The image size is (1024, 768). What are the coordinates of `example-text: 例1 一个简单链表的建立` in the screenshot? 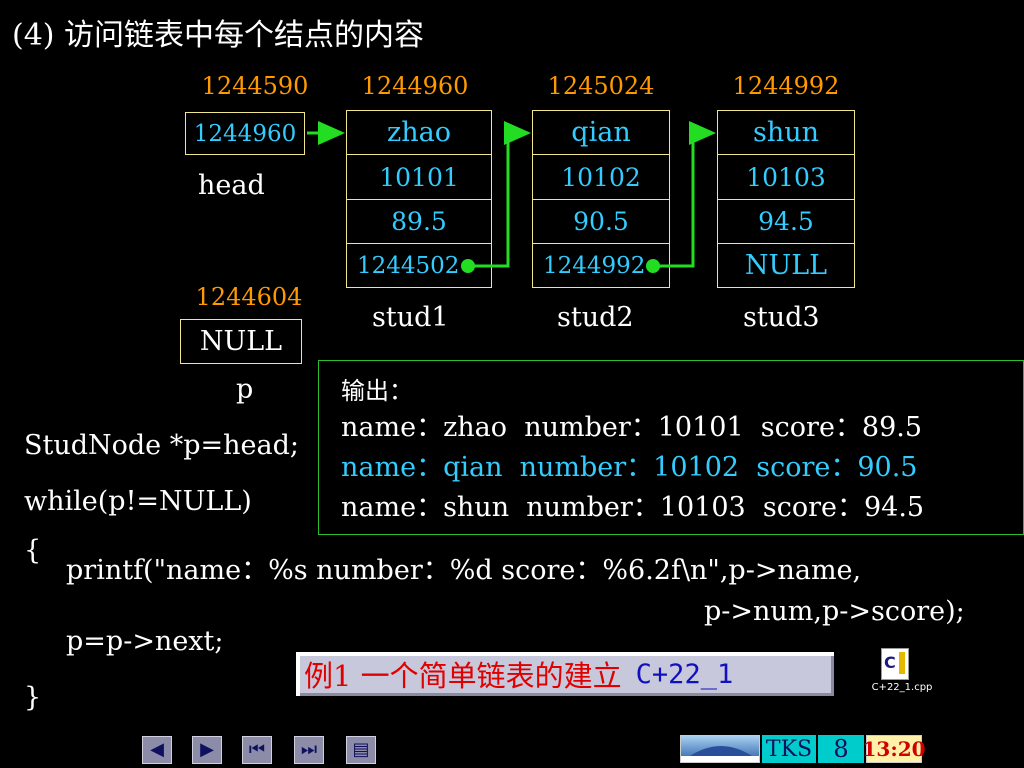 It's located at (463, 676).